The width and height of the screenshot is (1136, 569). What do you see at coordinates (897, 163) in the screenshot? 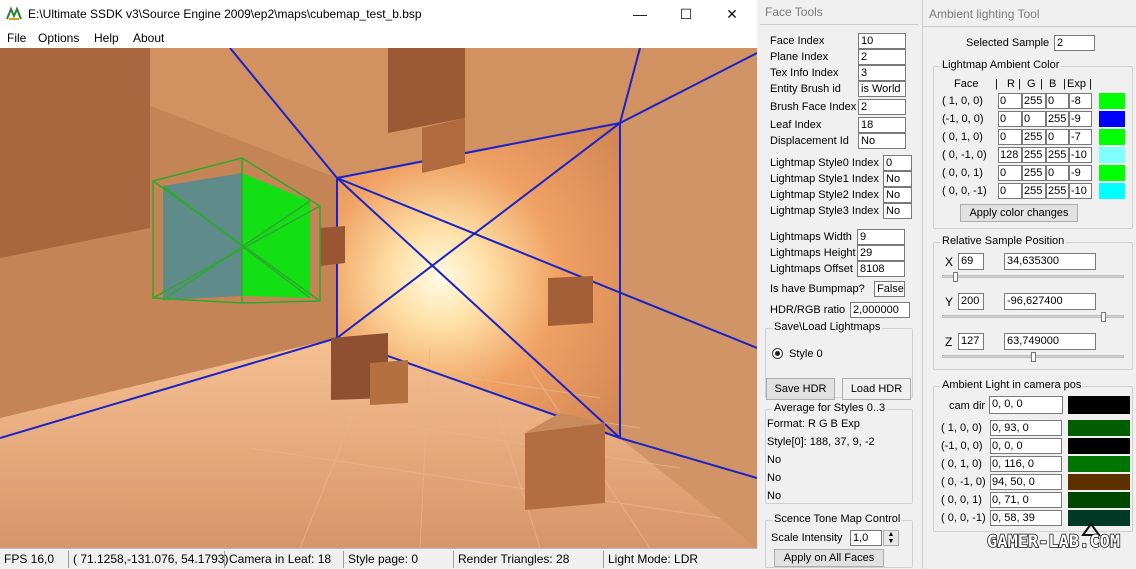
I see `style0-index-field: 0` at bounding box center [897, 163].